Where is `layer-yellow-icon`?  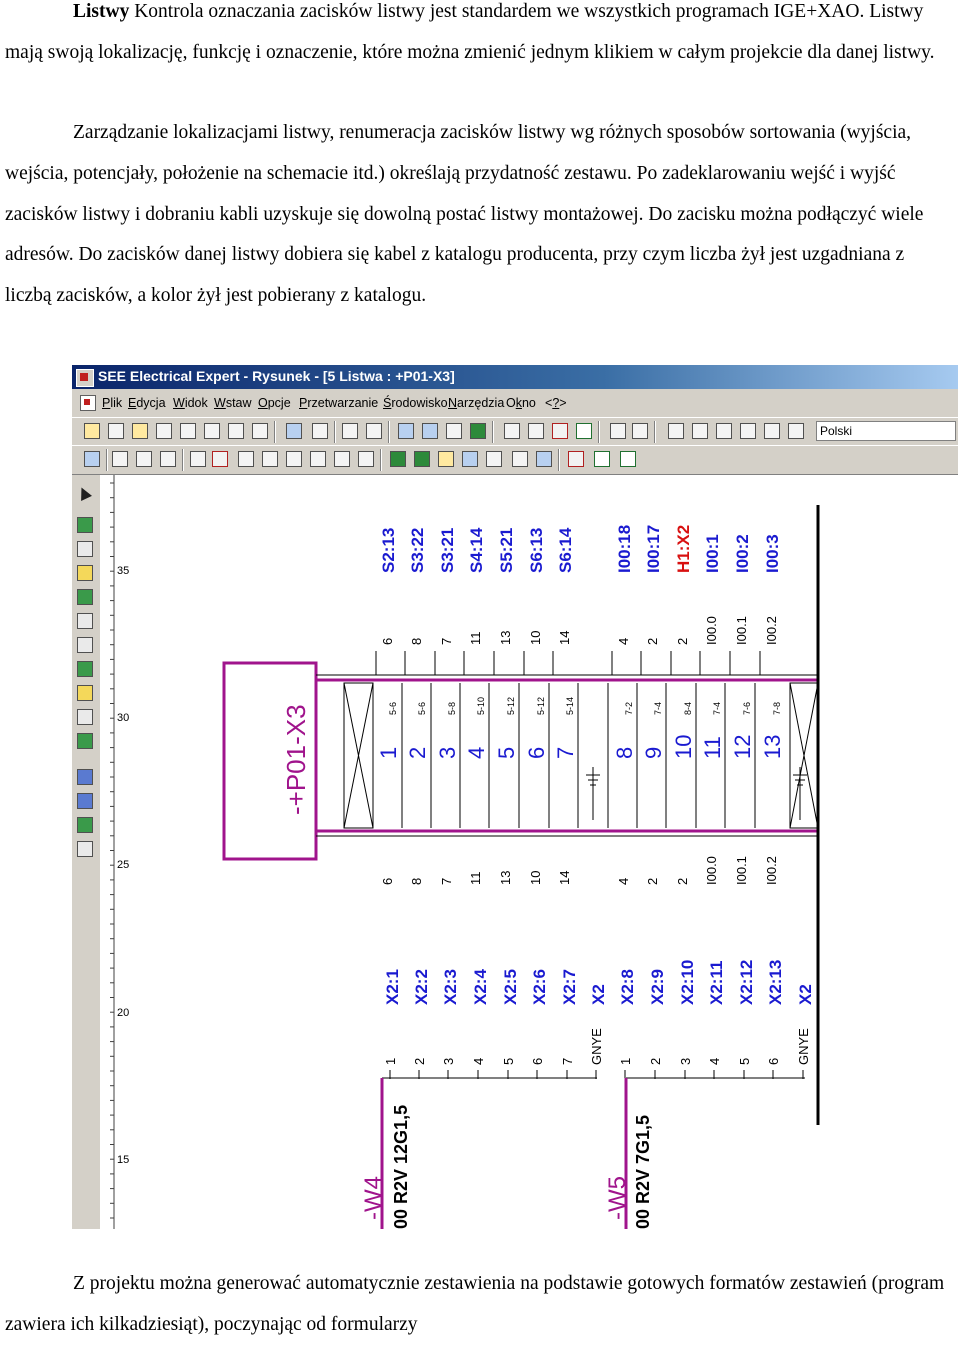
layer-yellow-icon is located at coordinates (446, 459).